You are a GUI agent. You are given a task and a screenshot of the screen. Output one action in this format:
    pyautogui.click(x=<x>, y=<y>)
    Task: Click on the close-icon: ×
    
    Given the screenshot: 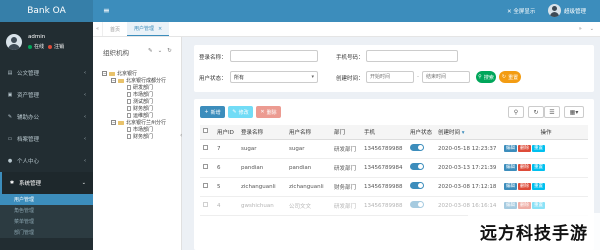 What is the action you would take?
    pyautogui.click(x=160, y=29)
    